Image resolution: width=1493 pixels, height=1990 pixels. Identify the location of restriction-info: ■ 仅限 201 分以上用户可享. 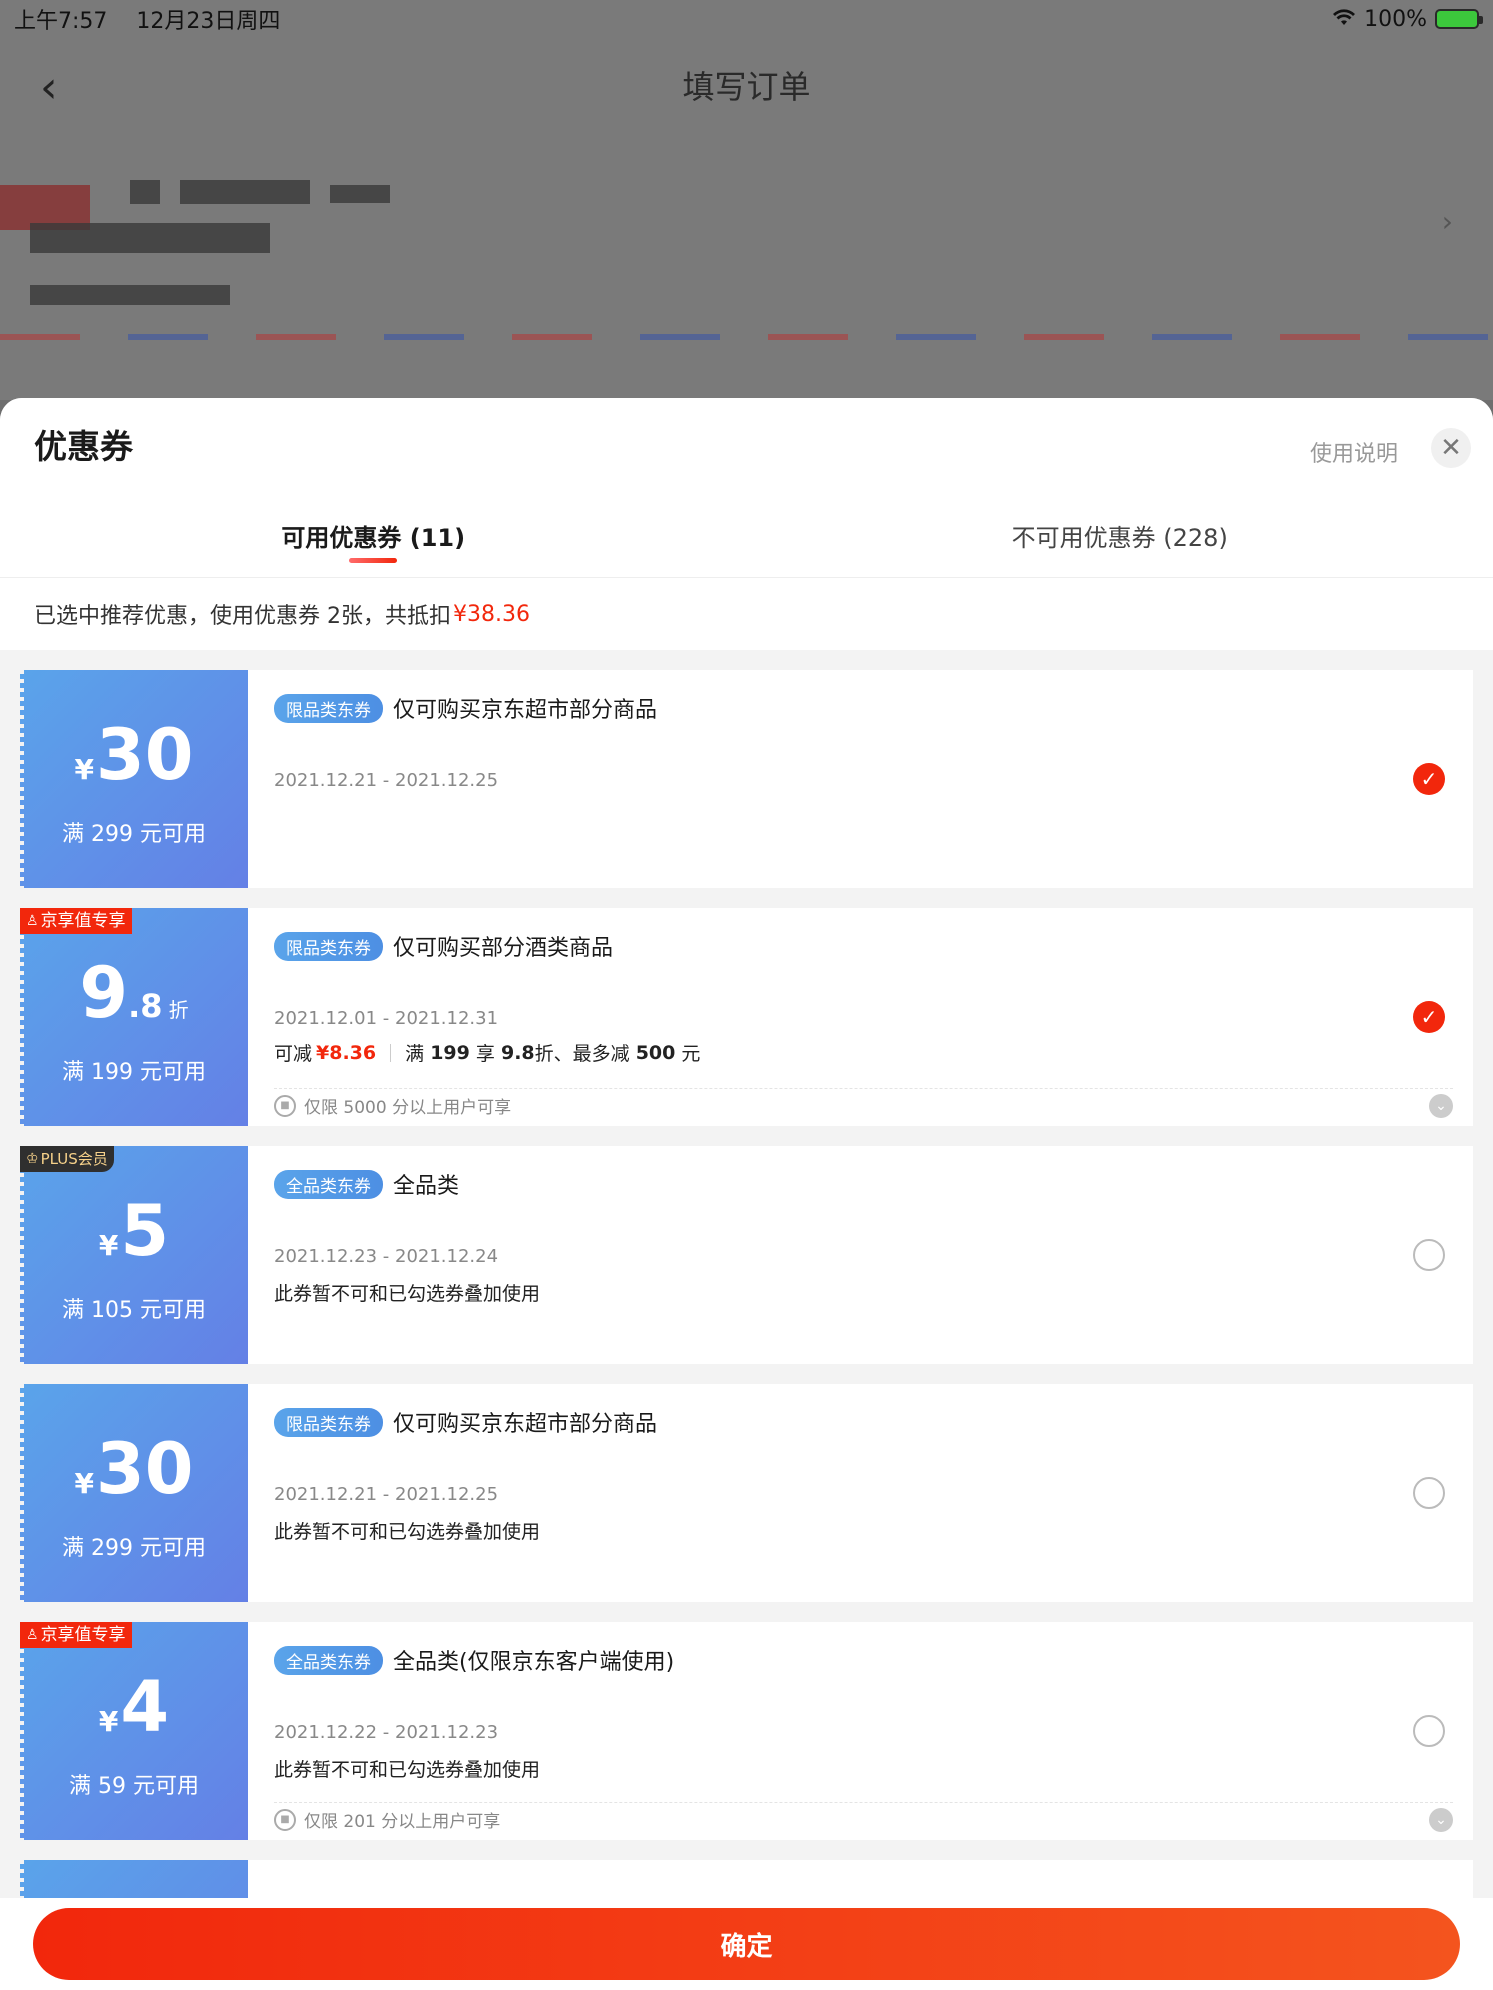
(387, 1819).